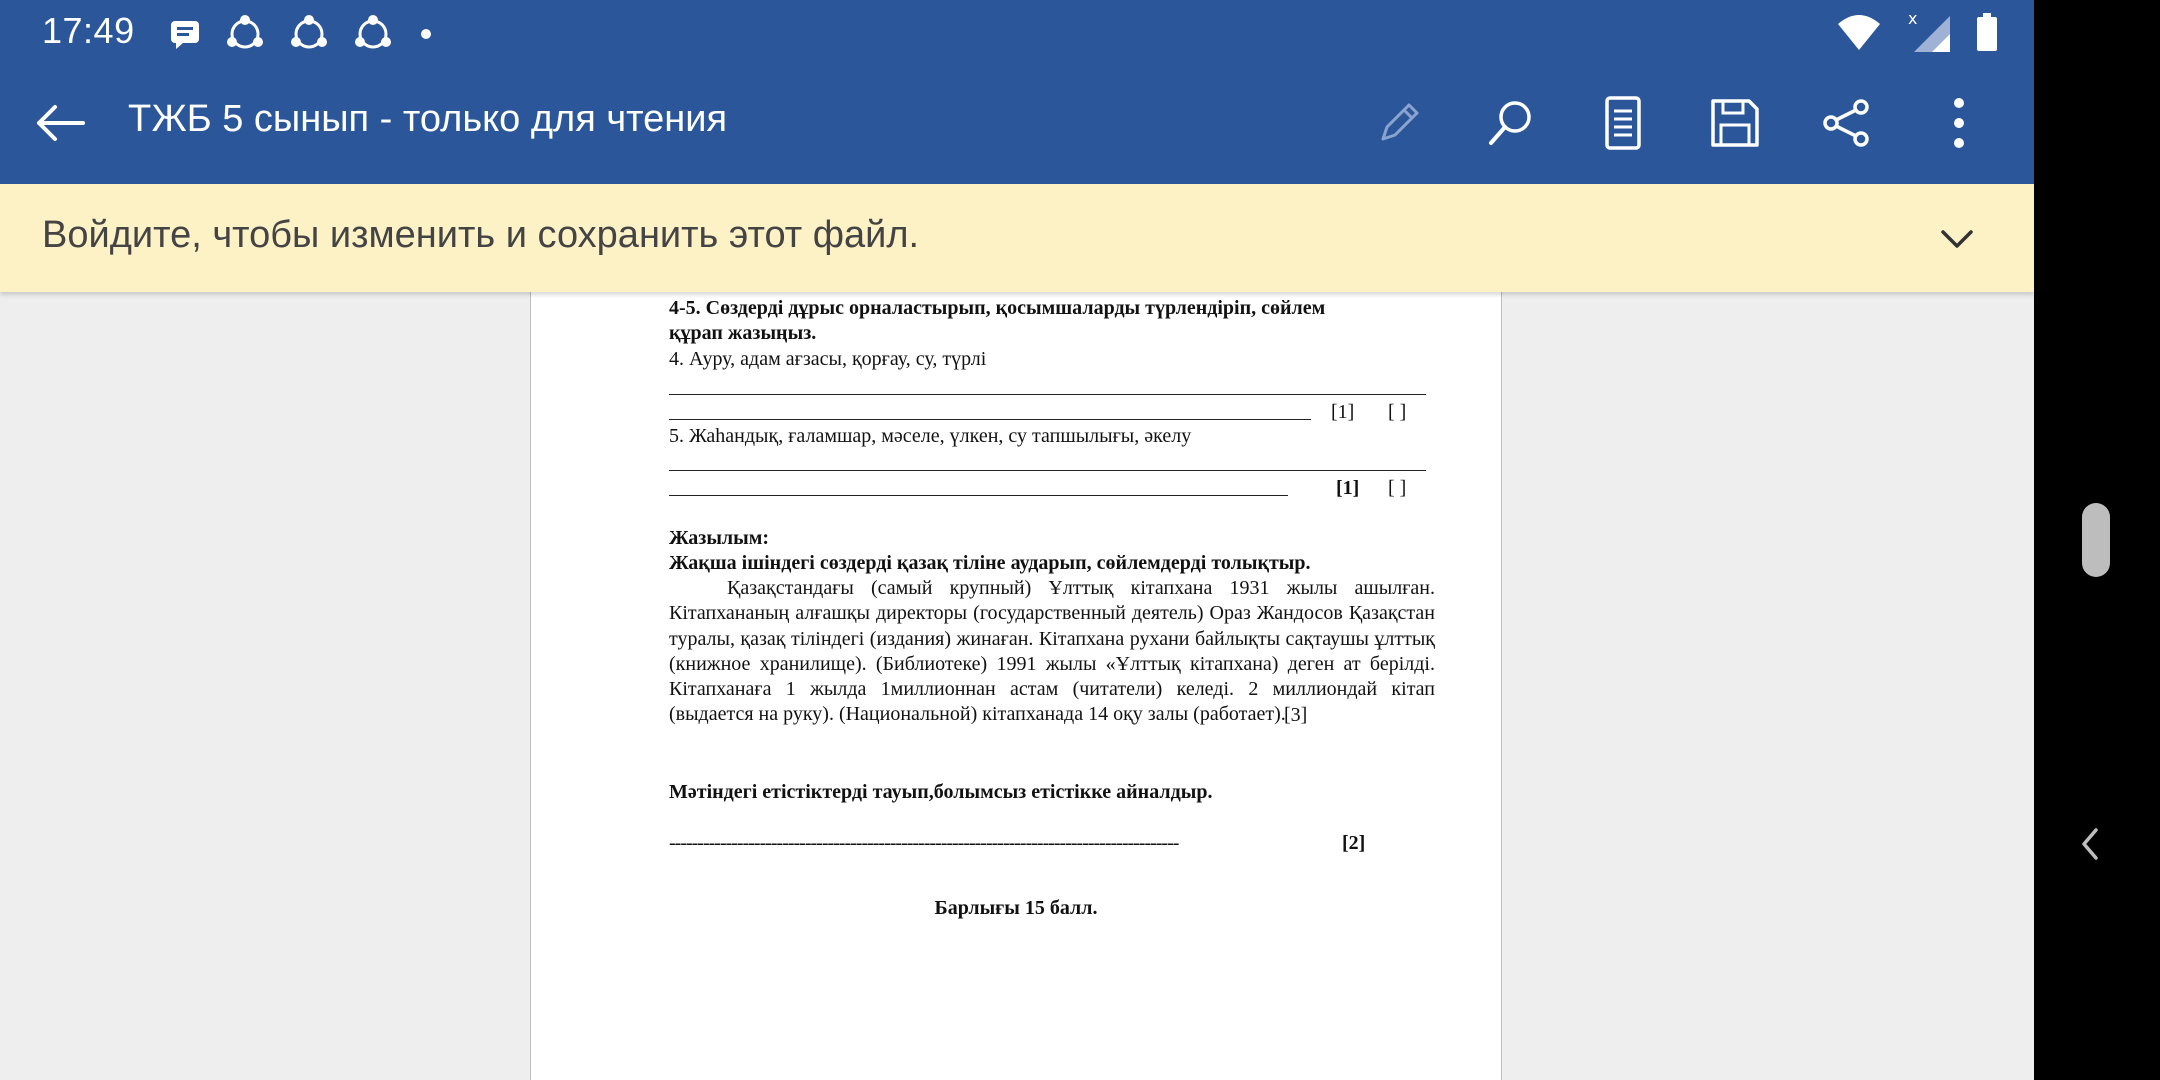  Describe the element at coordinates (1912, 19) in the screenshot. I see `svg-text: x` at that location.